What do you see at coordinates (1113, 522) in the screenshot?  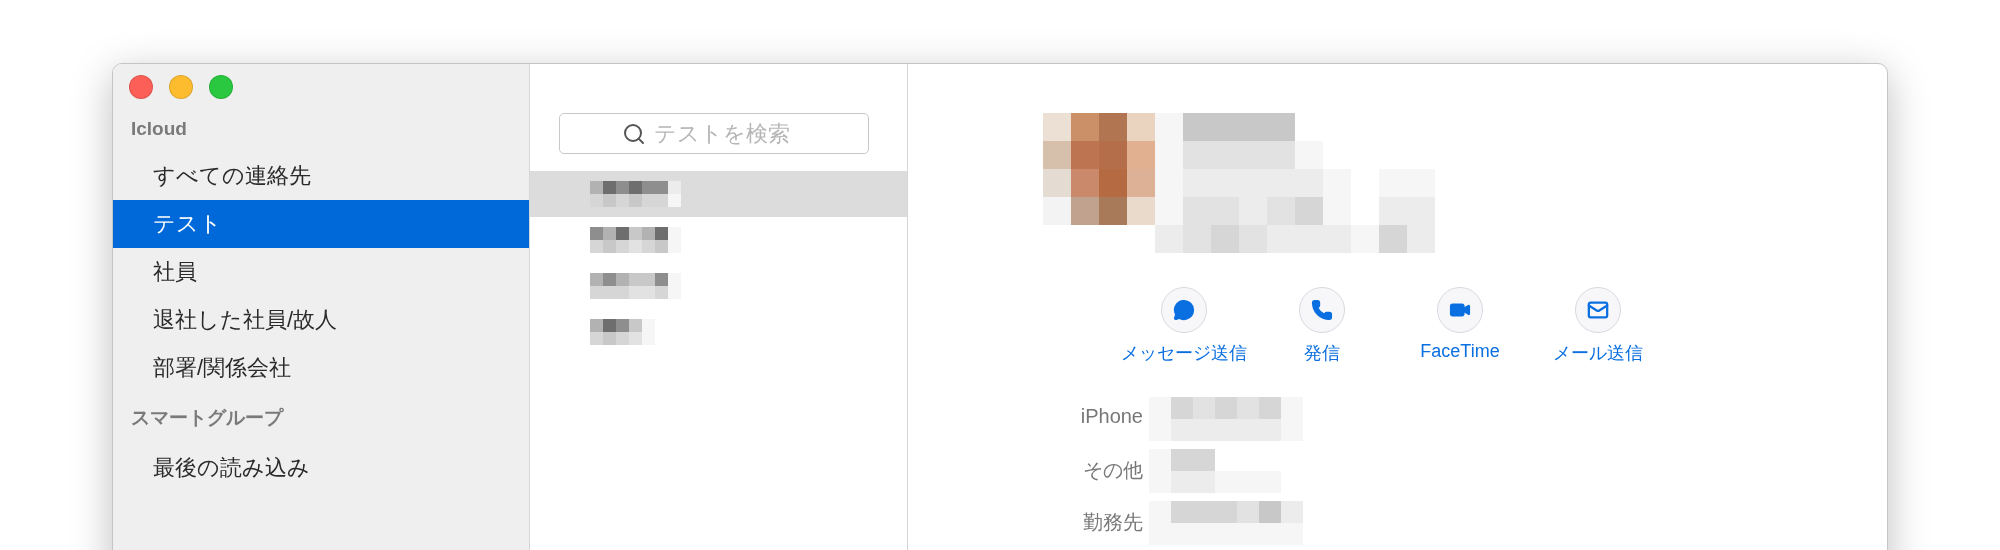 I see `field-label: 勤務先` at bounding box center [1113, 522].